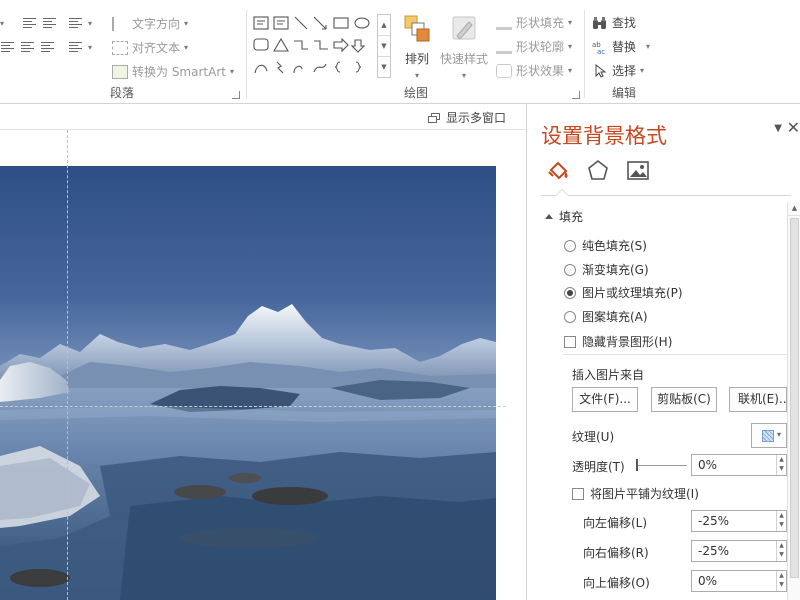 The width and height of the screenshot is (800, 600). What do you see at coordinates (434, 117) in the screenshot?
I see `multiple-windows-icon` at bounding box center [434, 117].